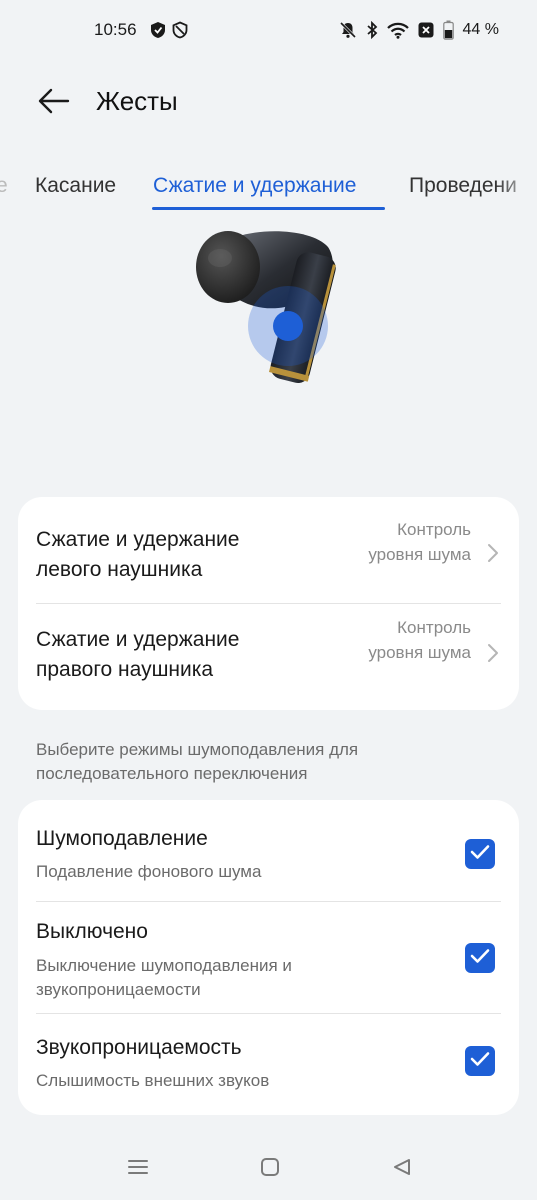 This screenshot has width=537, height=1200. What do you see at coordinates (139, 1047) in the screenshot?
I see `mode-title: Звукопроницаемость` at bounding box center [139, 1047].